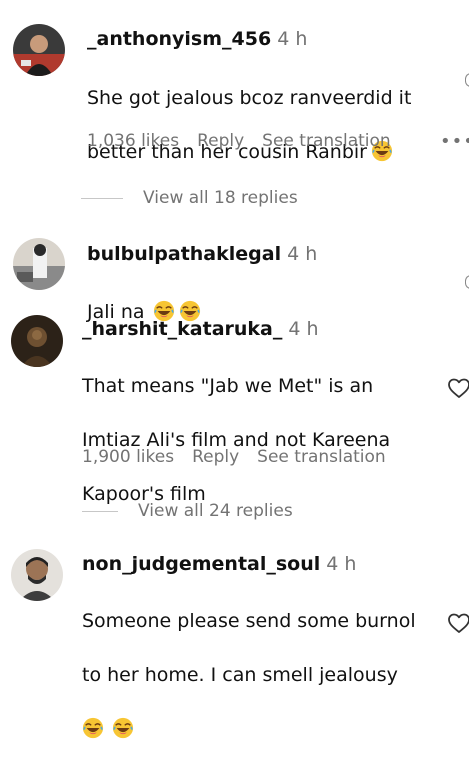 This screenshot has width=469, height=770. What do you see at coordinates (249, 621) in the screenshot?
I see `comment-text-line: Someone please send some burnol` at bounding box center [249, 621].